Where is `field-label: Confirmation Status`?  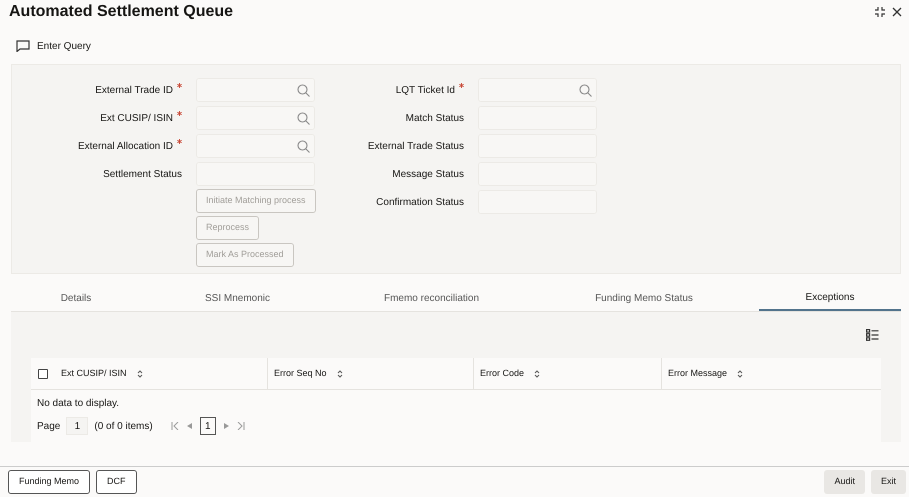 field-label: Confirmation Status is located at coordinates (420, 203).